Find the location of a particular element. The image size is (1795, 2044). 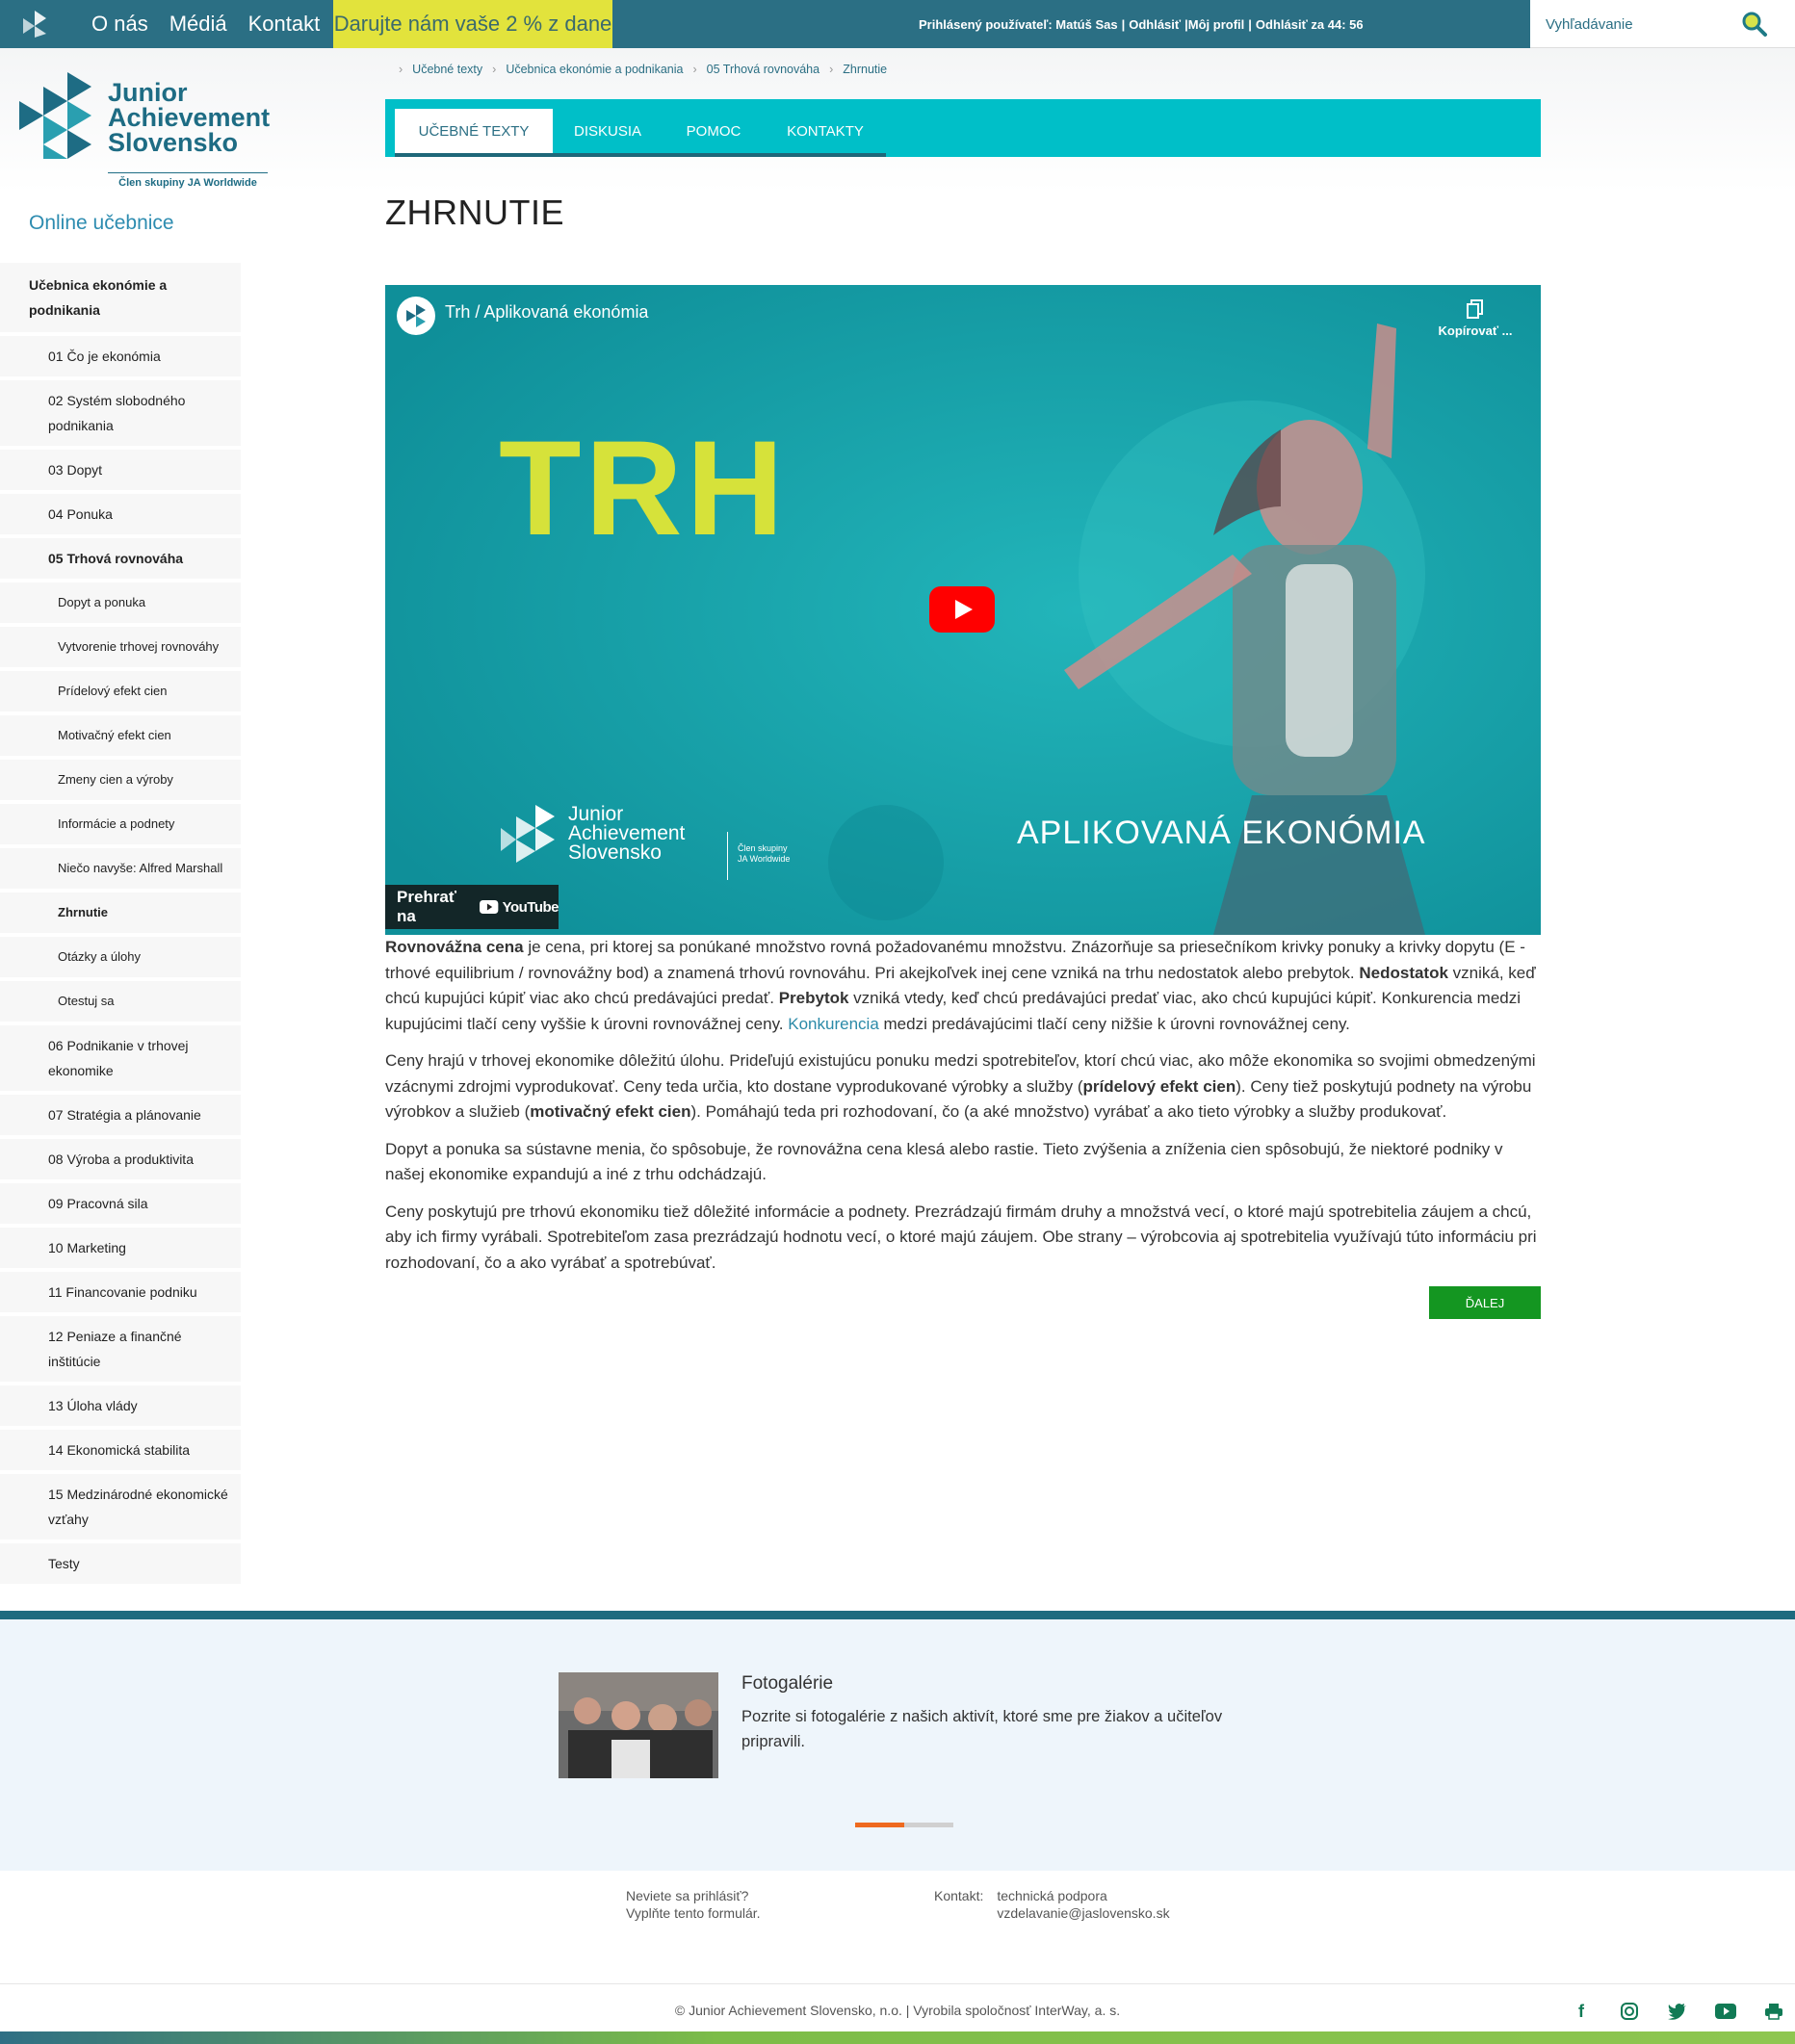

nav-media-link: Médiá is located at coordinates (198, 25).